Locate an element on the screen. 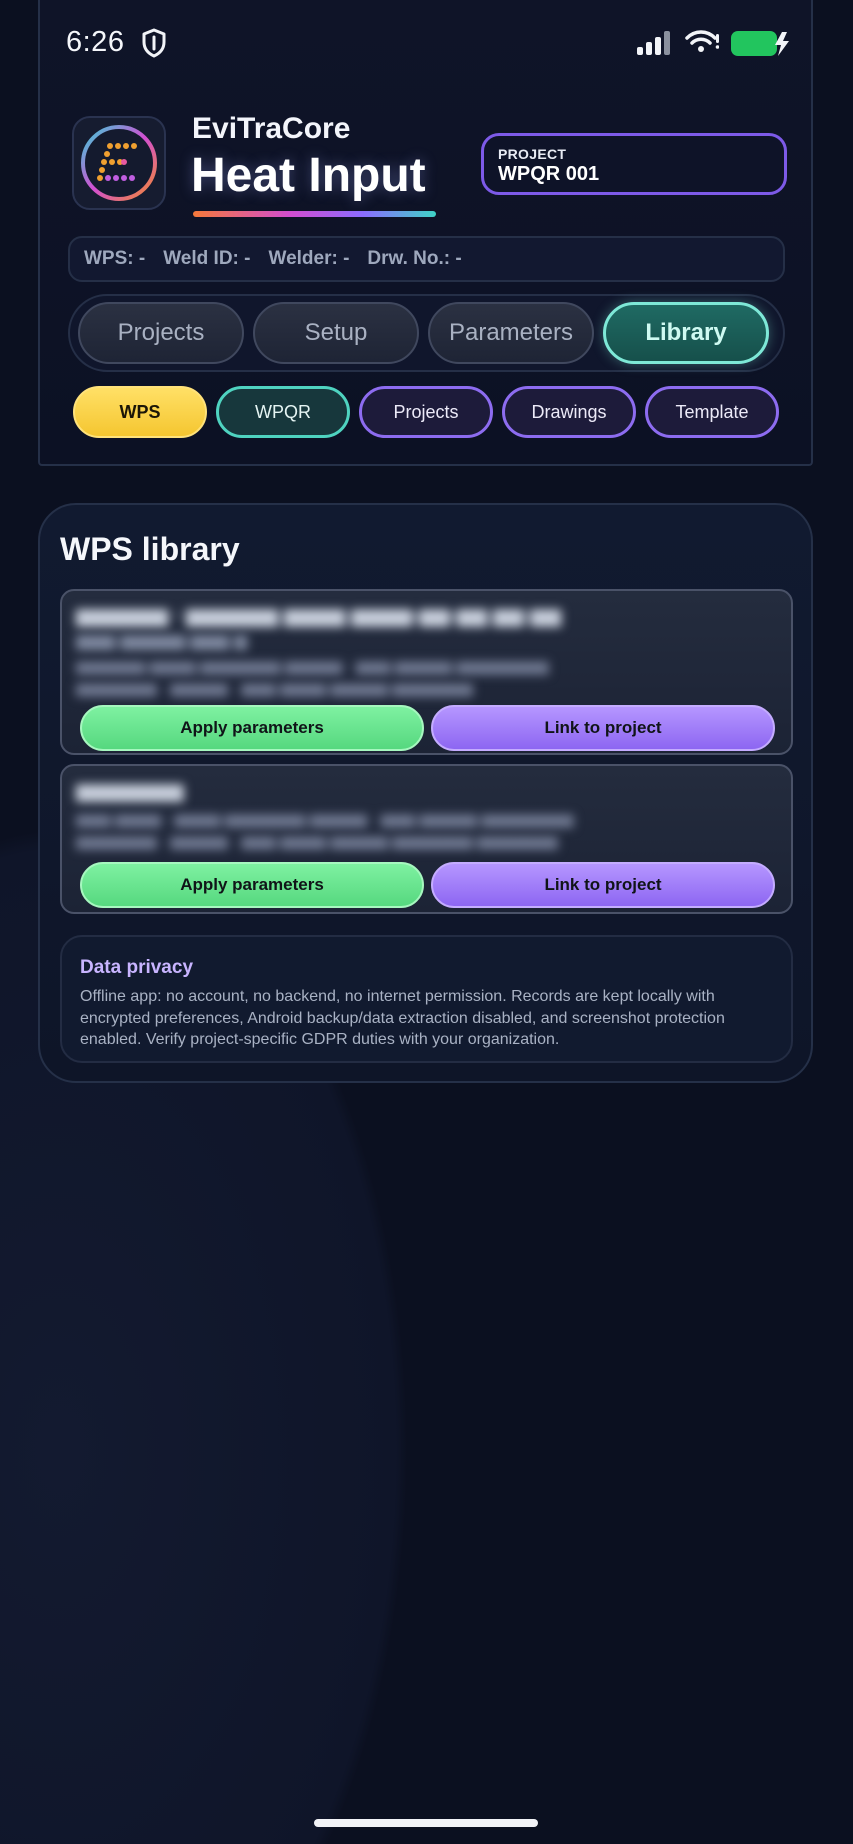 The height and width of the screenshot is (1844, 853). project-selector: PROJECT WPQR 001 is located at coordinates (634, 164).